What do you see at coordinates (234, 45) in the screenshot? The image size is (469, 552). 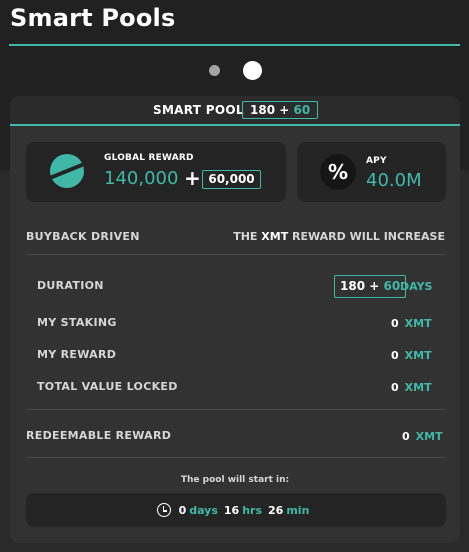 I see `title-underline` at bounding box center [234, 45].